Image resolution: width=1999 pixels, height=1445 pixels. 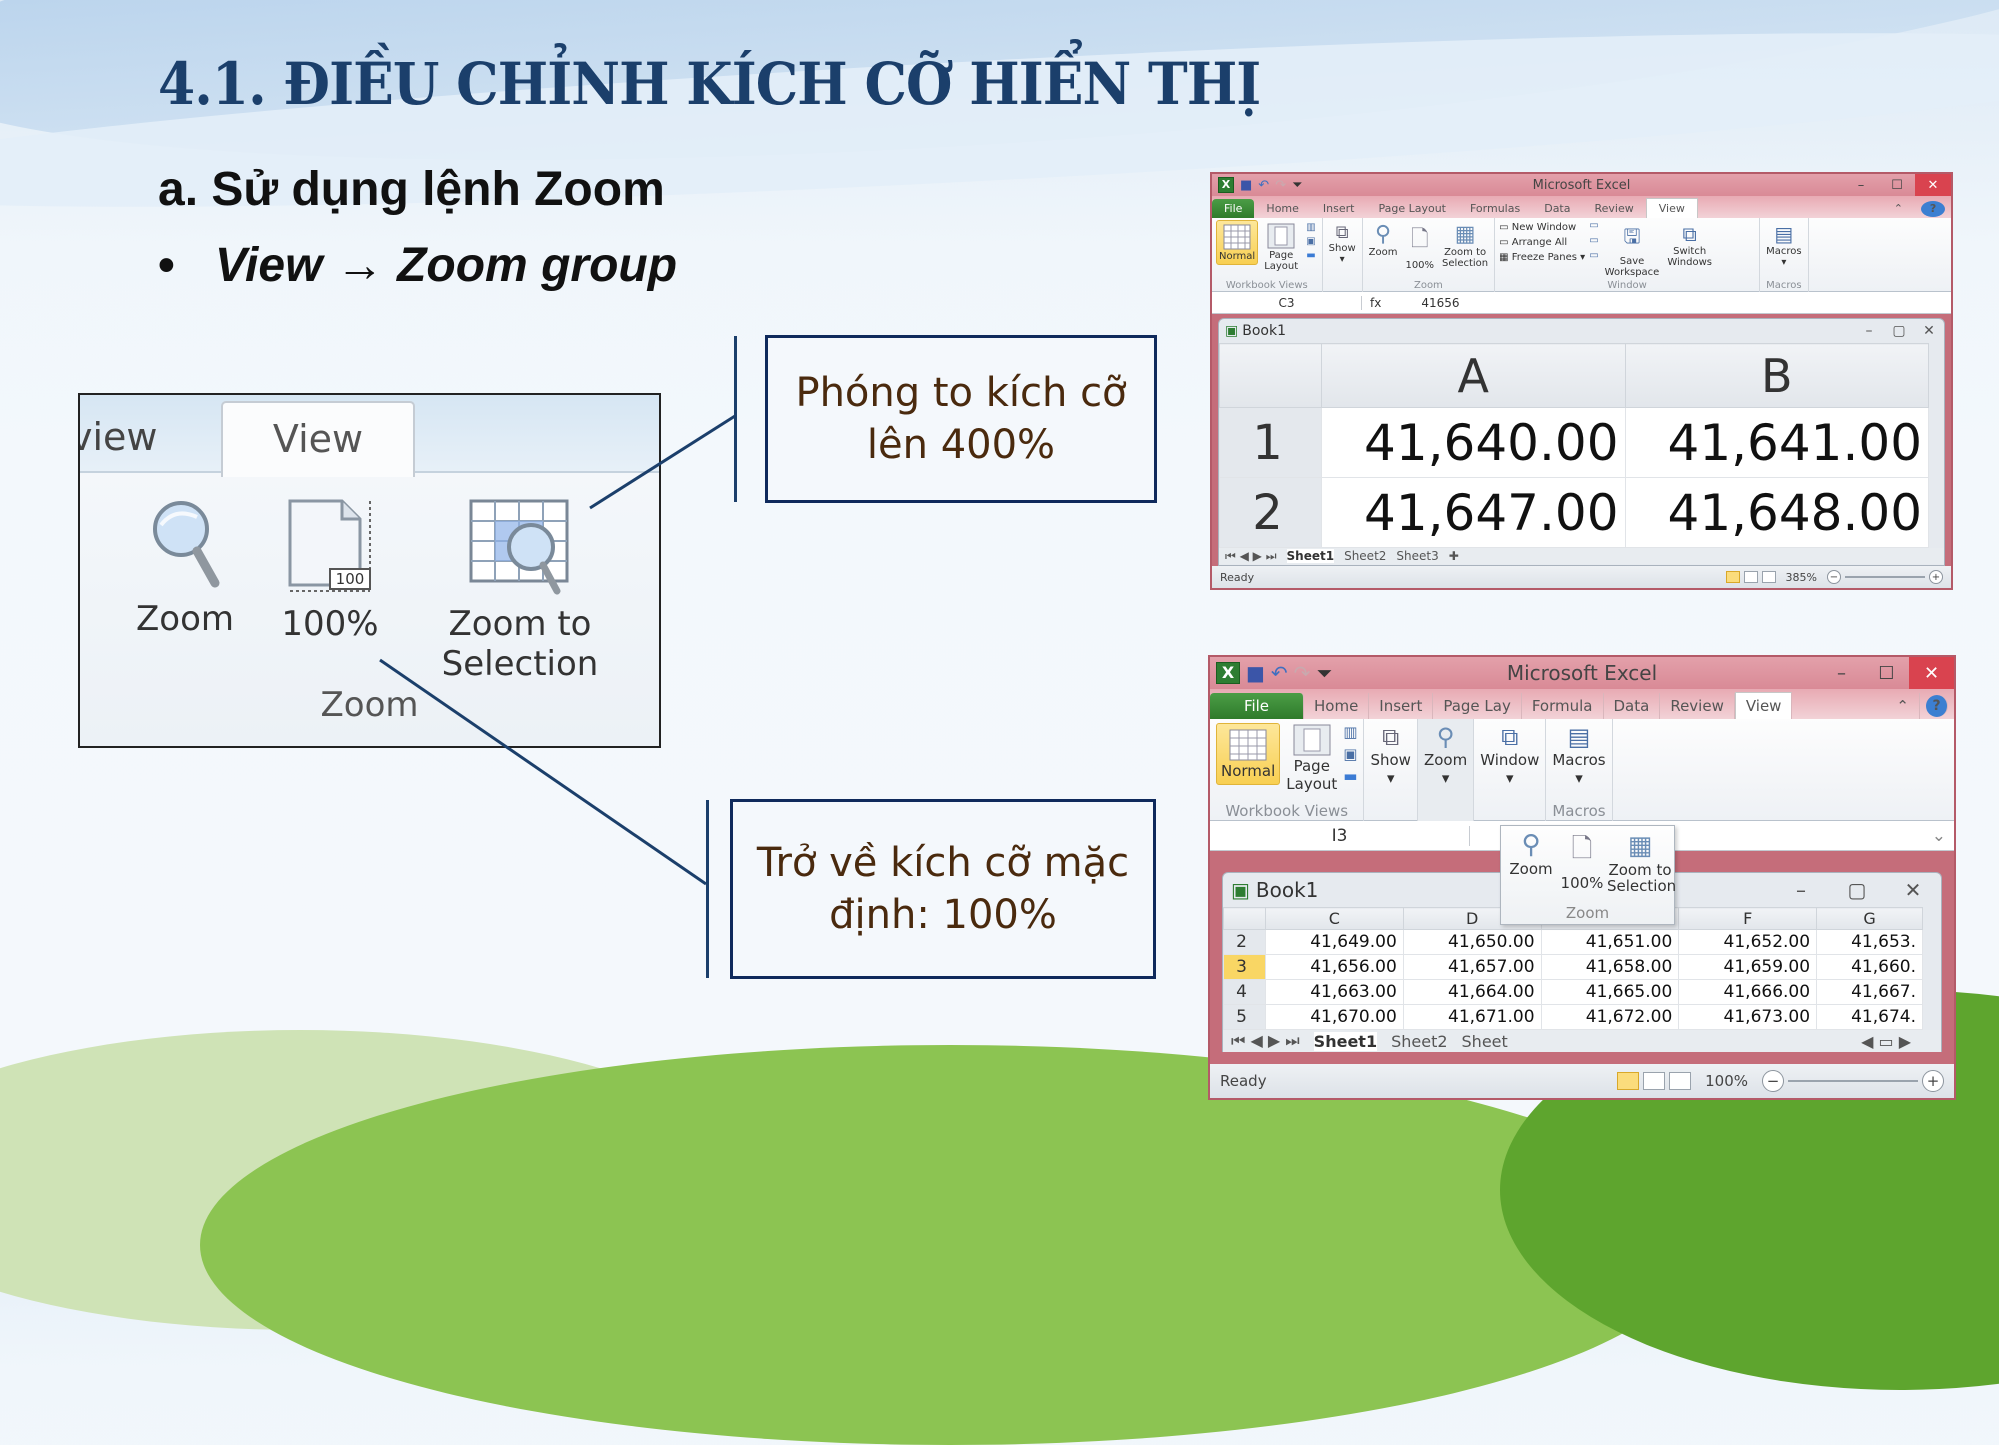 What do you see at coordinates (1270, 442) in the screenshot?
I see `row-header: 1` at bounding box center [1270, 442].